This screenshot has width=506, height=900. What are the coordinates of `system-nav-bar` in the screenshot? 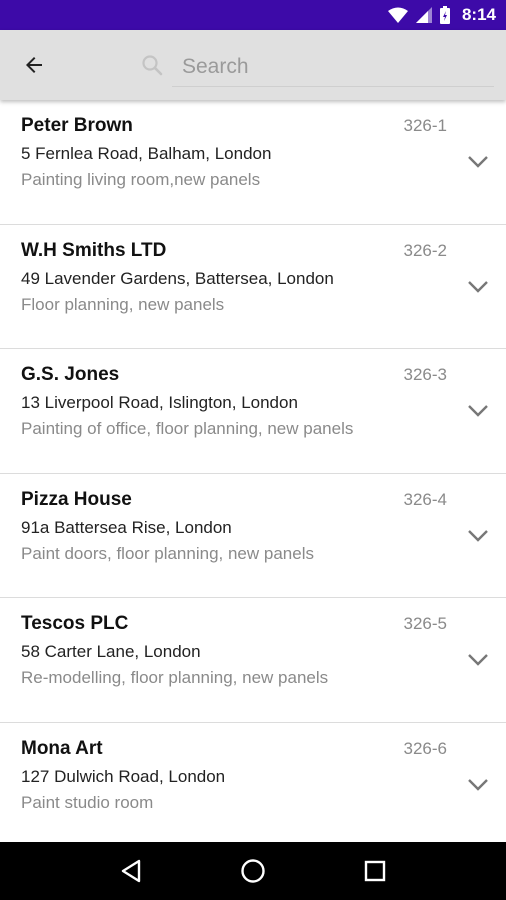 It's located at (253, 871).